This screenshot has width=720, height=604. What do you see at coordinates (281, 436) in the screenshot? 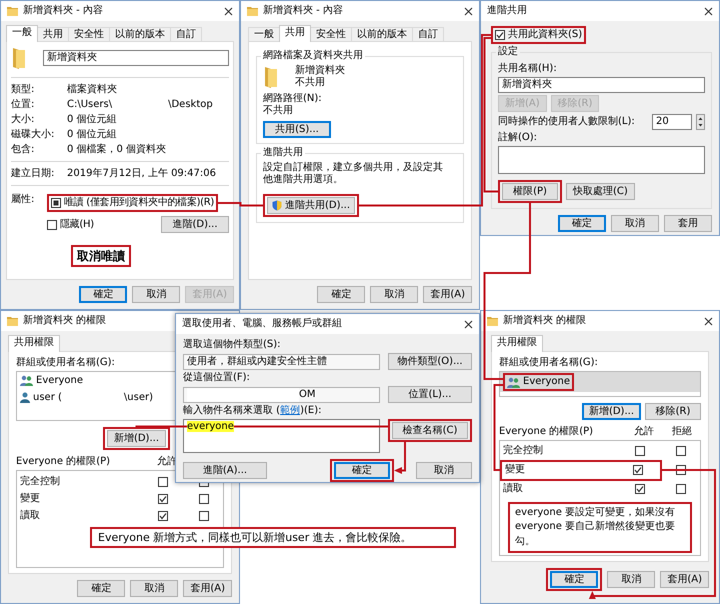
I see `names-field: everyone` at bounding box center [281, 436].